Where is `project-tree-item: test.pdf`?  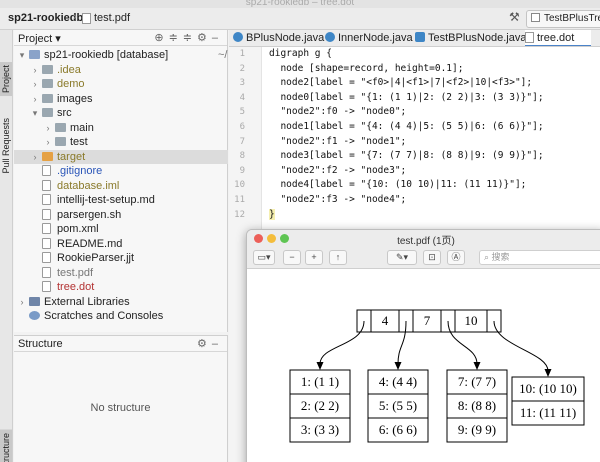 project-tree-item: test.pdf is located at coordinates (121, 273).